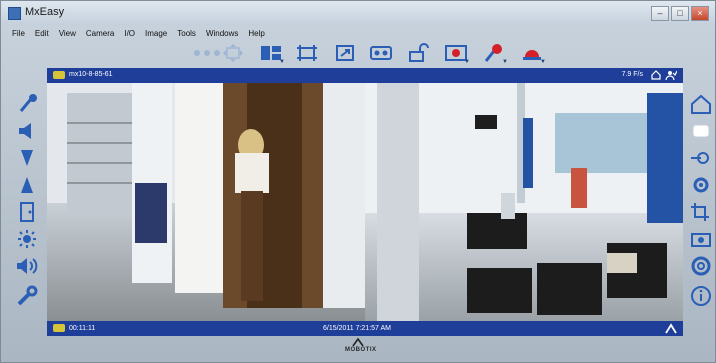 This screenshot has height=363, width=716. What do you see at coordinates (632, 74) in the screenshot?
I see `frame-rate: 7.9 F/s` at bounding box center [632, 74].